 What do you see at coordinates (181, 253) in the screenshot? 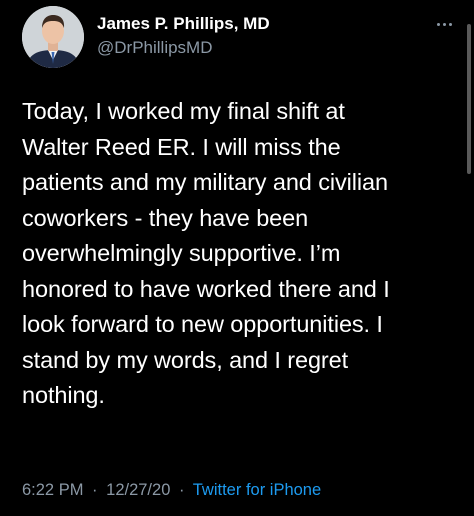
I see `tweet-text-line: overwhelmingly supportive. I’m` at bounding box center [181, 253].